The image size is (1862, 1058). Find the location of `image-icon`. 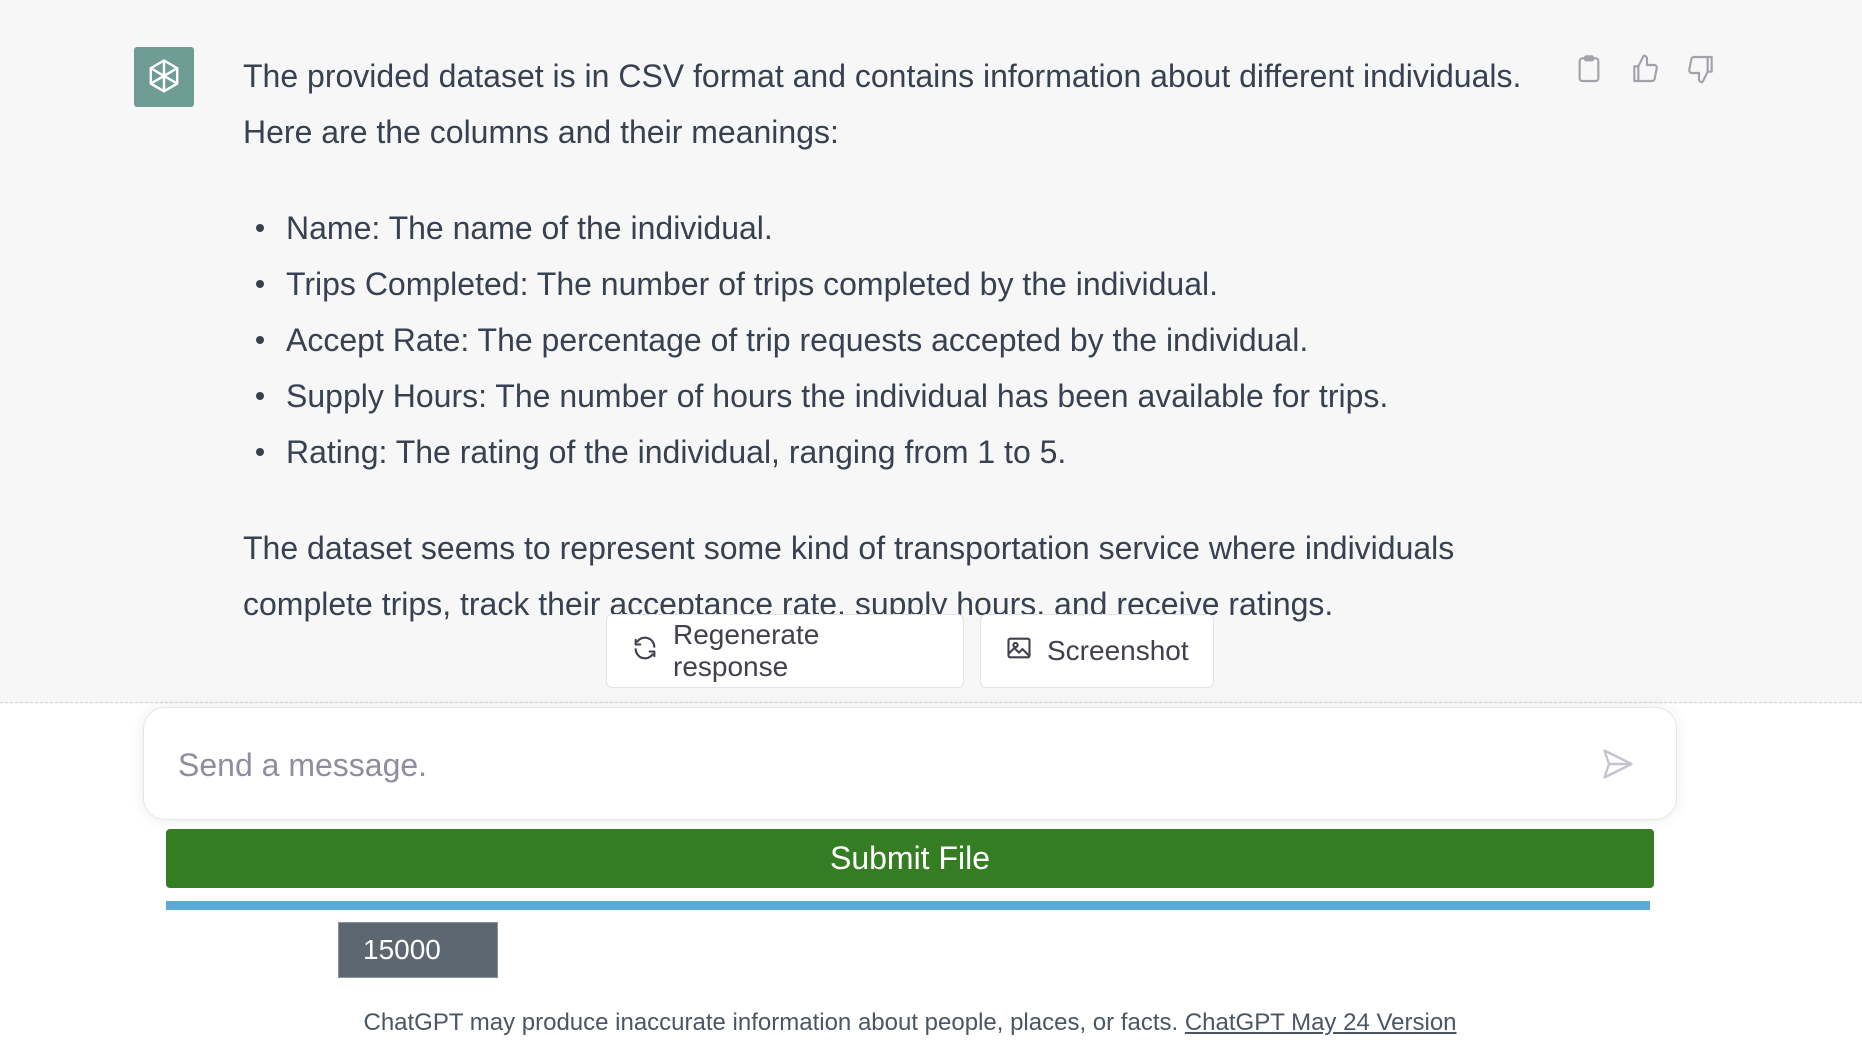

image-icon is located at coordinates (1019, 651).